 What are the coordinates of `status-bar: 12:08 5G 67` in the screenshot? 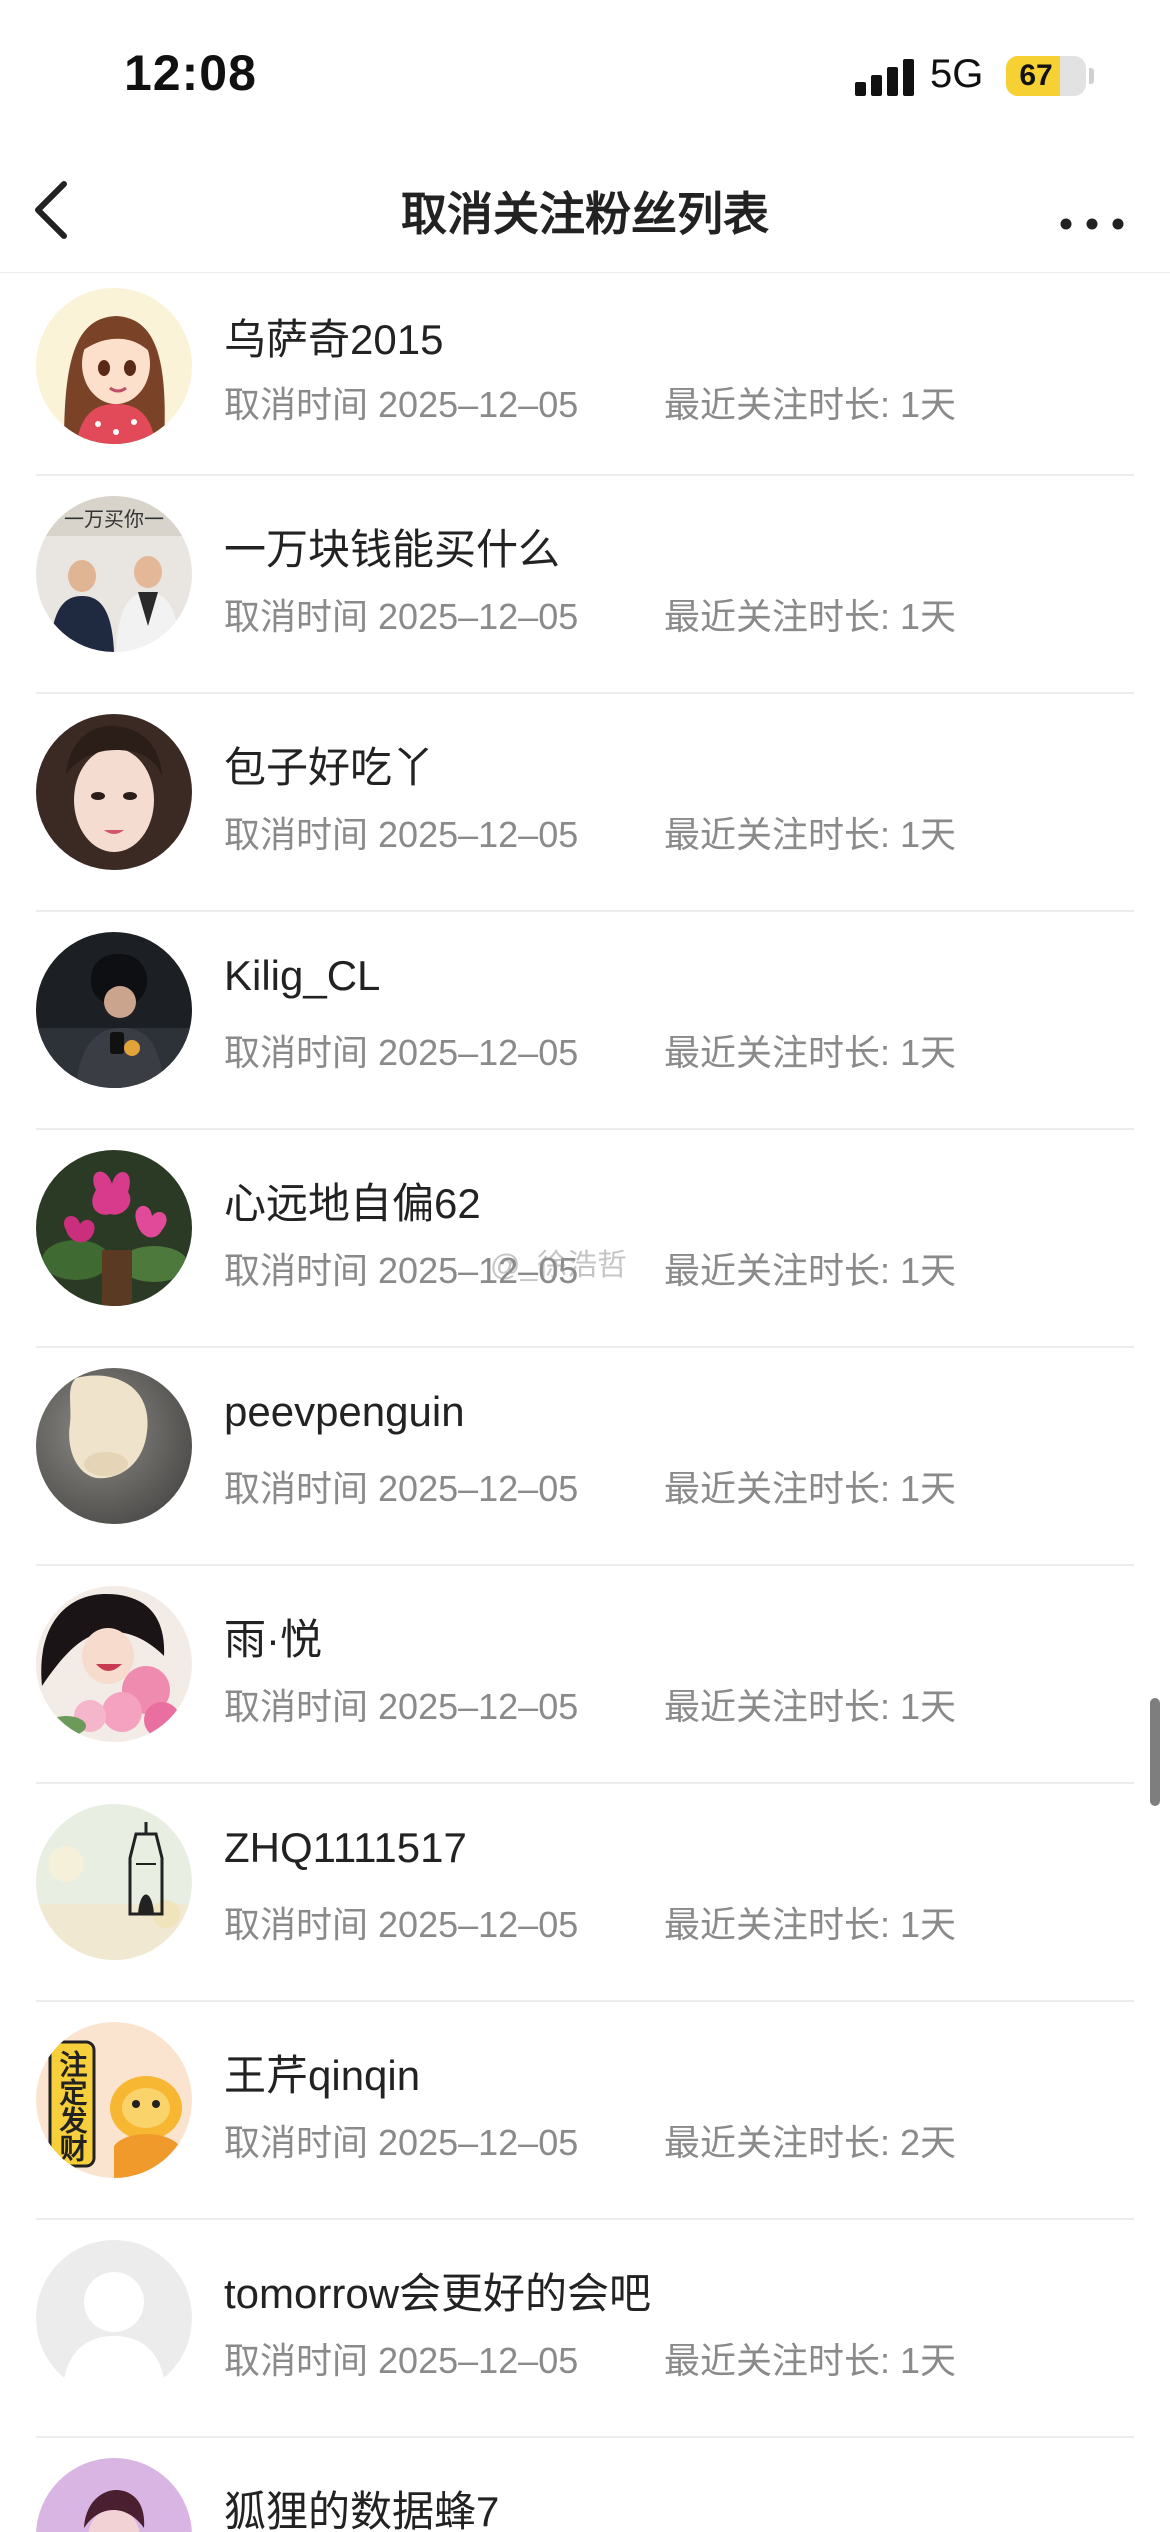 It's located at (585, 75).